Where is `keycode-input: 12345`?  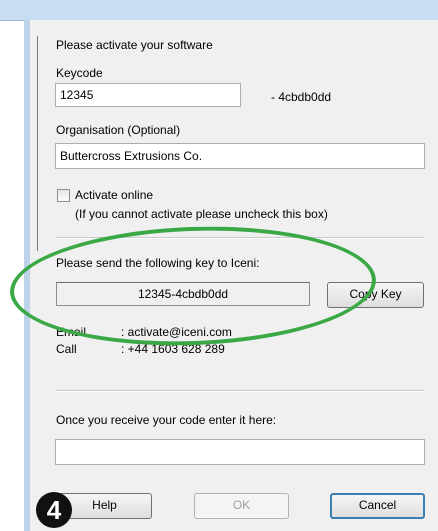
keycode-input: 12345 is located at coordinates (148, 95).